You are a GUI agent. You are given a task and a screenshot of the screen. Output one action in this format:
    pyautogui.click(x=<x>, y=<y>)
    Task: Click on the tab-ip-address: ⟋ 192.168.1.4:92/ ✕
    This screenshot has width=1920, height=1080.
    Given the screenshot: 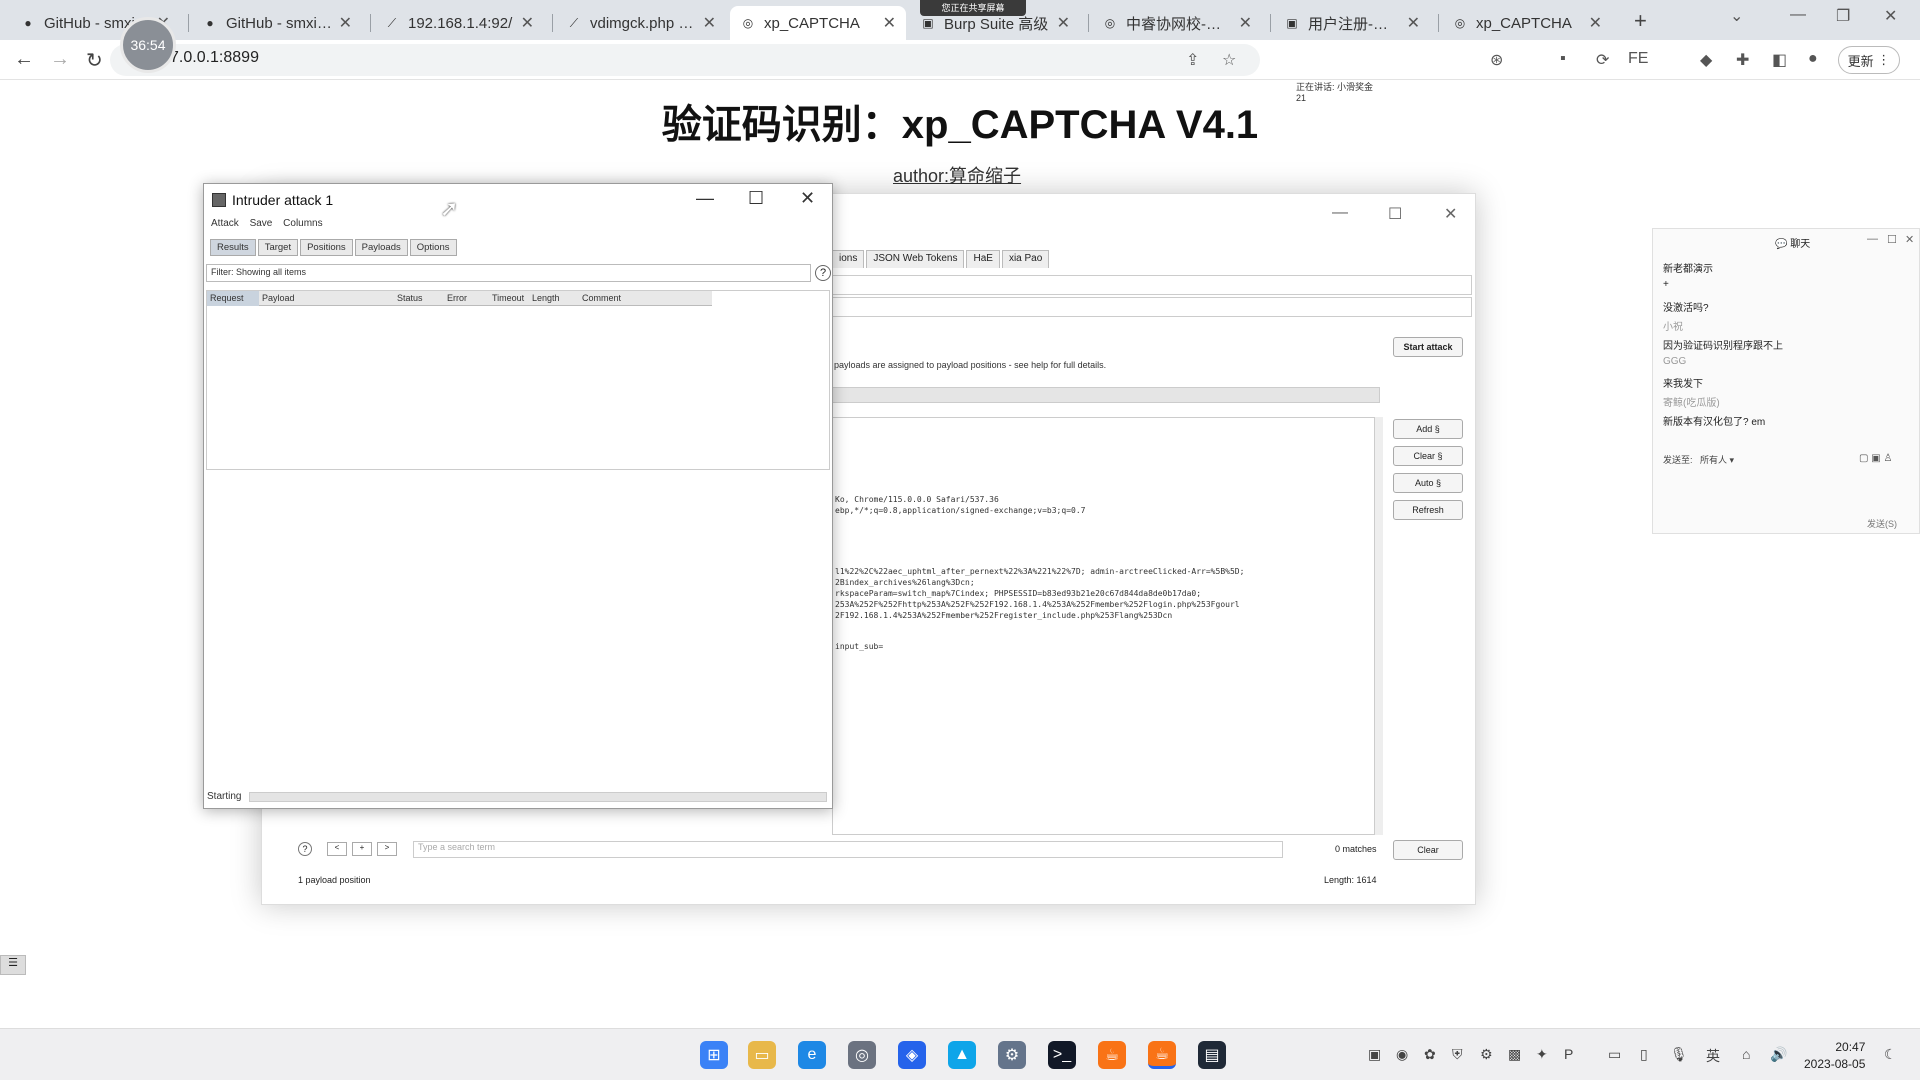 What is the action you would take?
    pyautogui.click(x=459, y=23)
    